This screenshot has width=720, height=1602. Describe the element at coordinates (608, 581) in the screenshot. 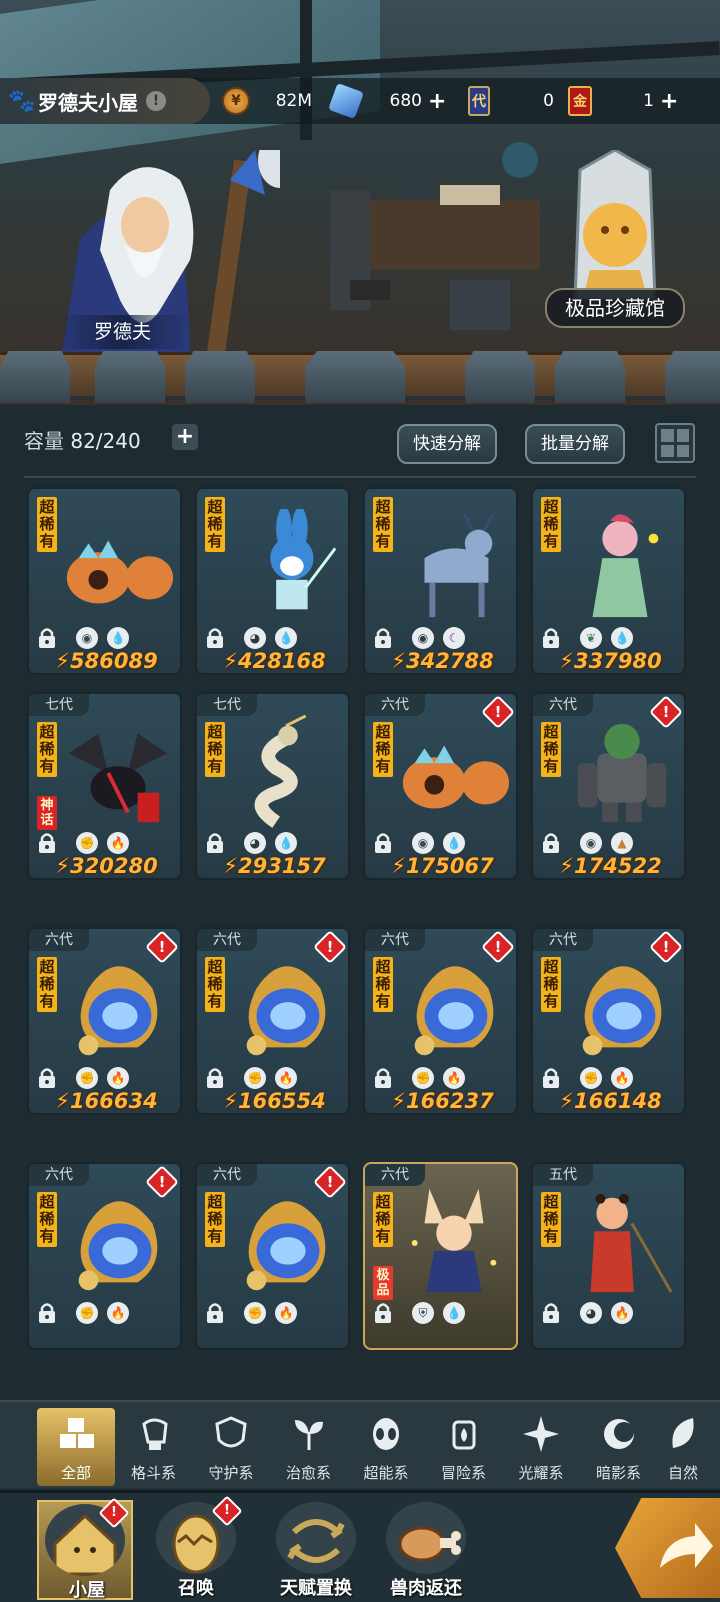

I see `creature-card: 超稀有 ❦ 💧 ⚡337980` at that location.